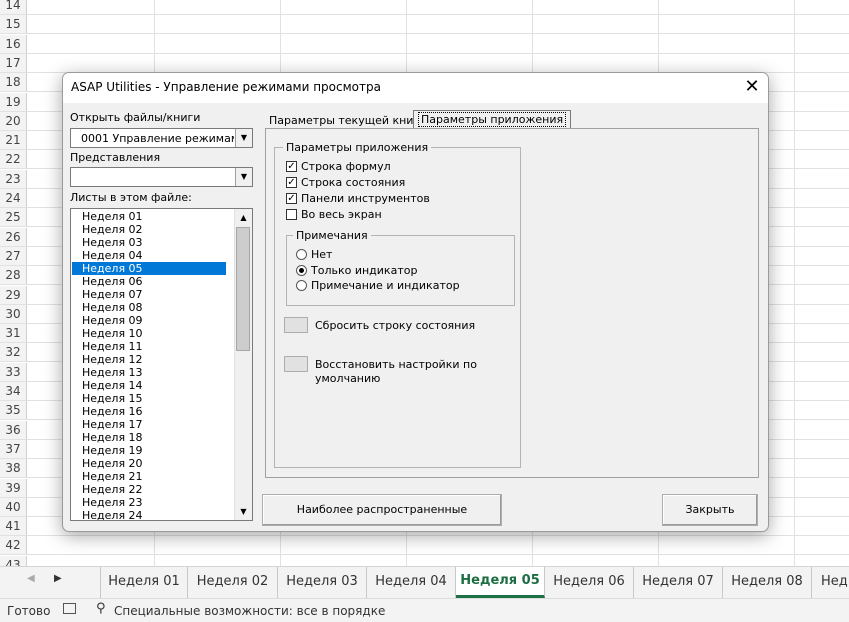 The width and height of the screenshot is (849, 622). I want to click on row-number: 42, so click(13, 545).